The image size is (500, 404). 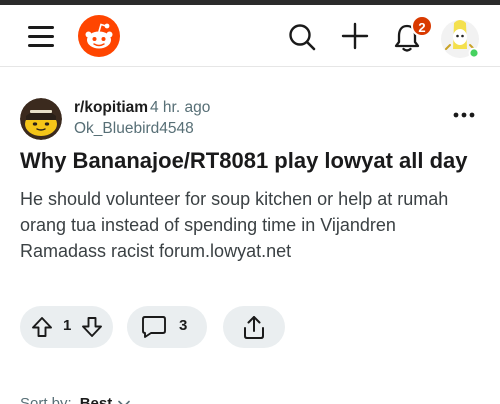 What do you see at coordinates (180, 107) in the screenshot?
I see `post-age: 4 hr. ago` at bounding box center [180, 107].